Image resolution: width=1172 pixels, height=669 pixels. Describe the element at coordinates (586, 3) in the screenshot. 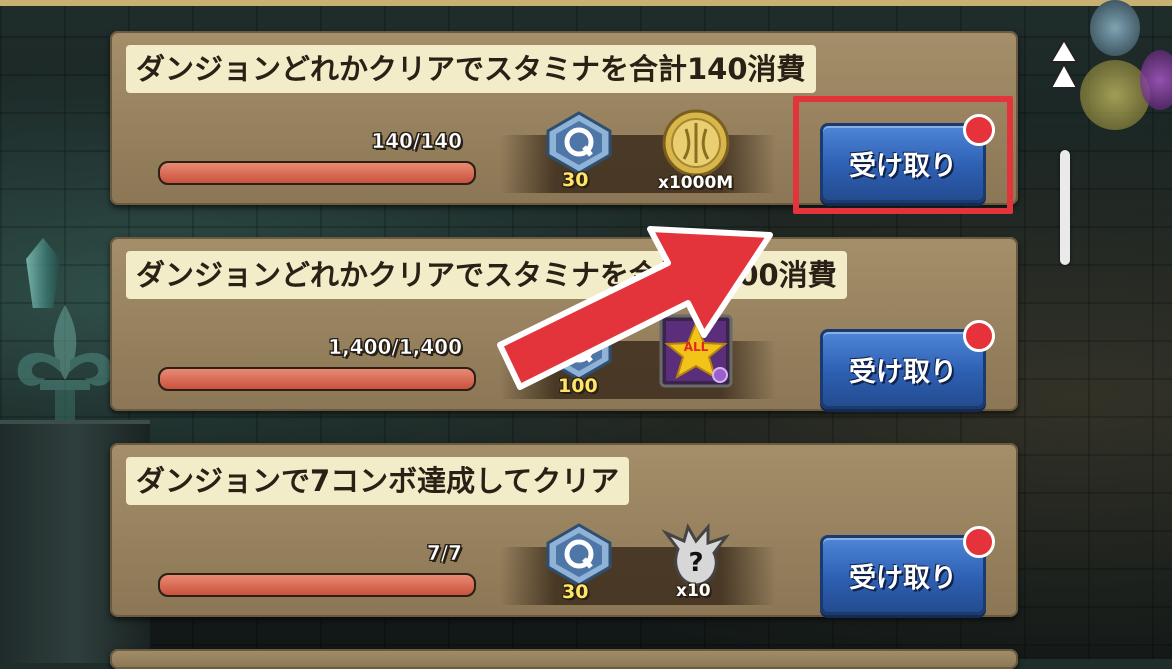

I see `top-frame-edge` at that location.